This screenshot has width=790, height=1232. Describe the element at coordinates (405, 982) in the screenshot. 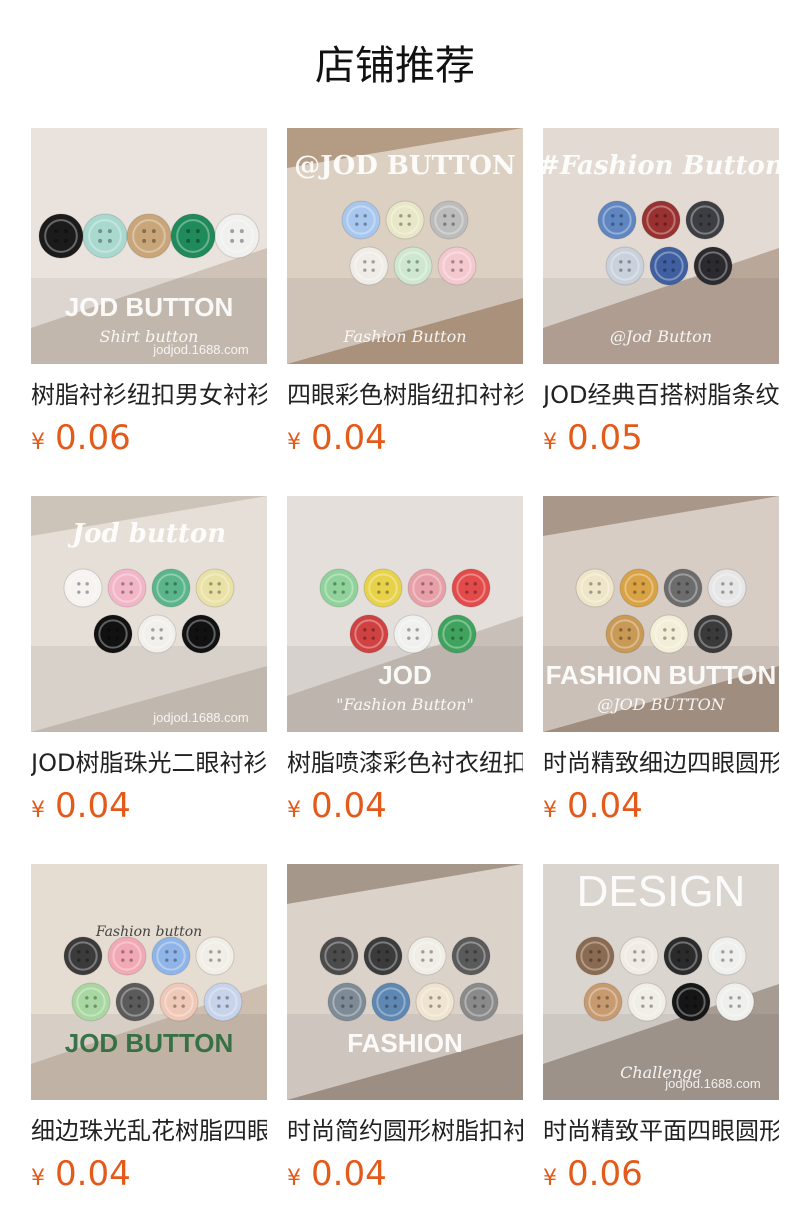

I see `product-image: FASHION` at that location.